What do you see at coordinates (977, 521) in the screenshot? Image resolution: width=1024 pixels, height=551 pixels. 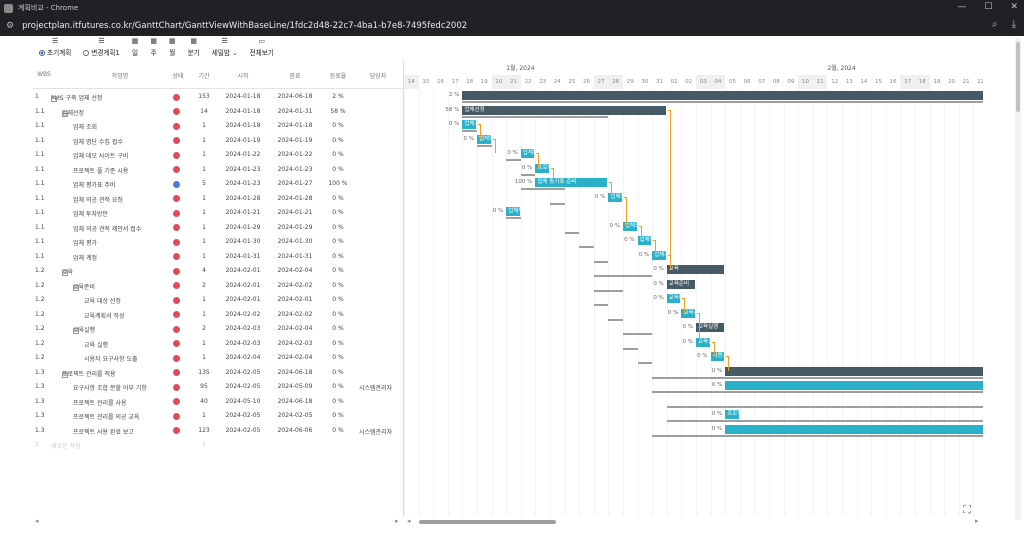 I see `gantt-scroll-right-arrow: ▸` at bounding box center [977, 521].